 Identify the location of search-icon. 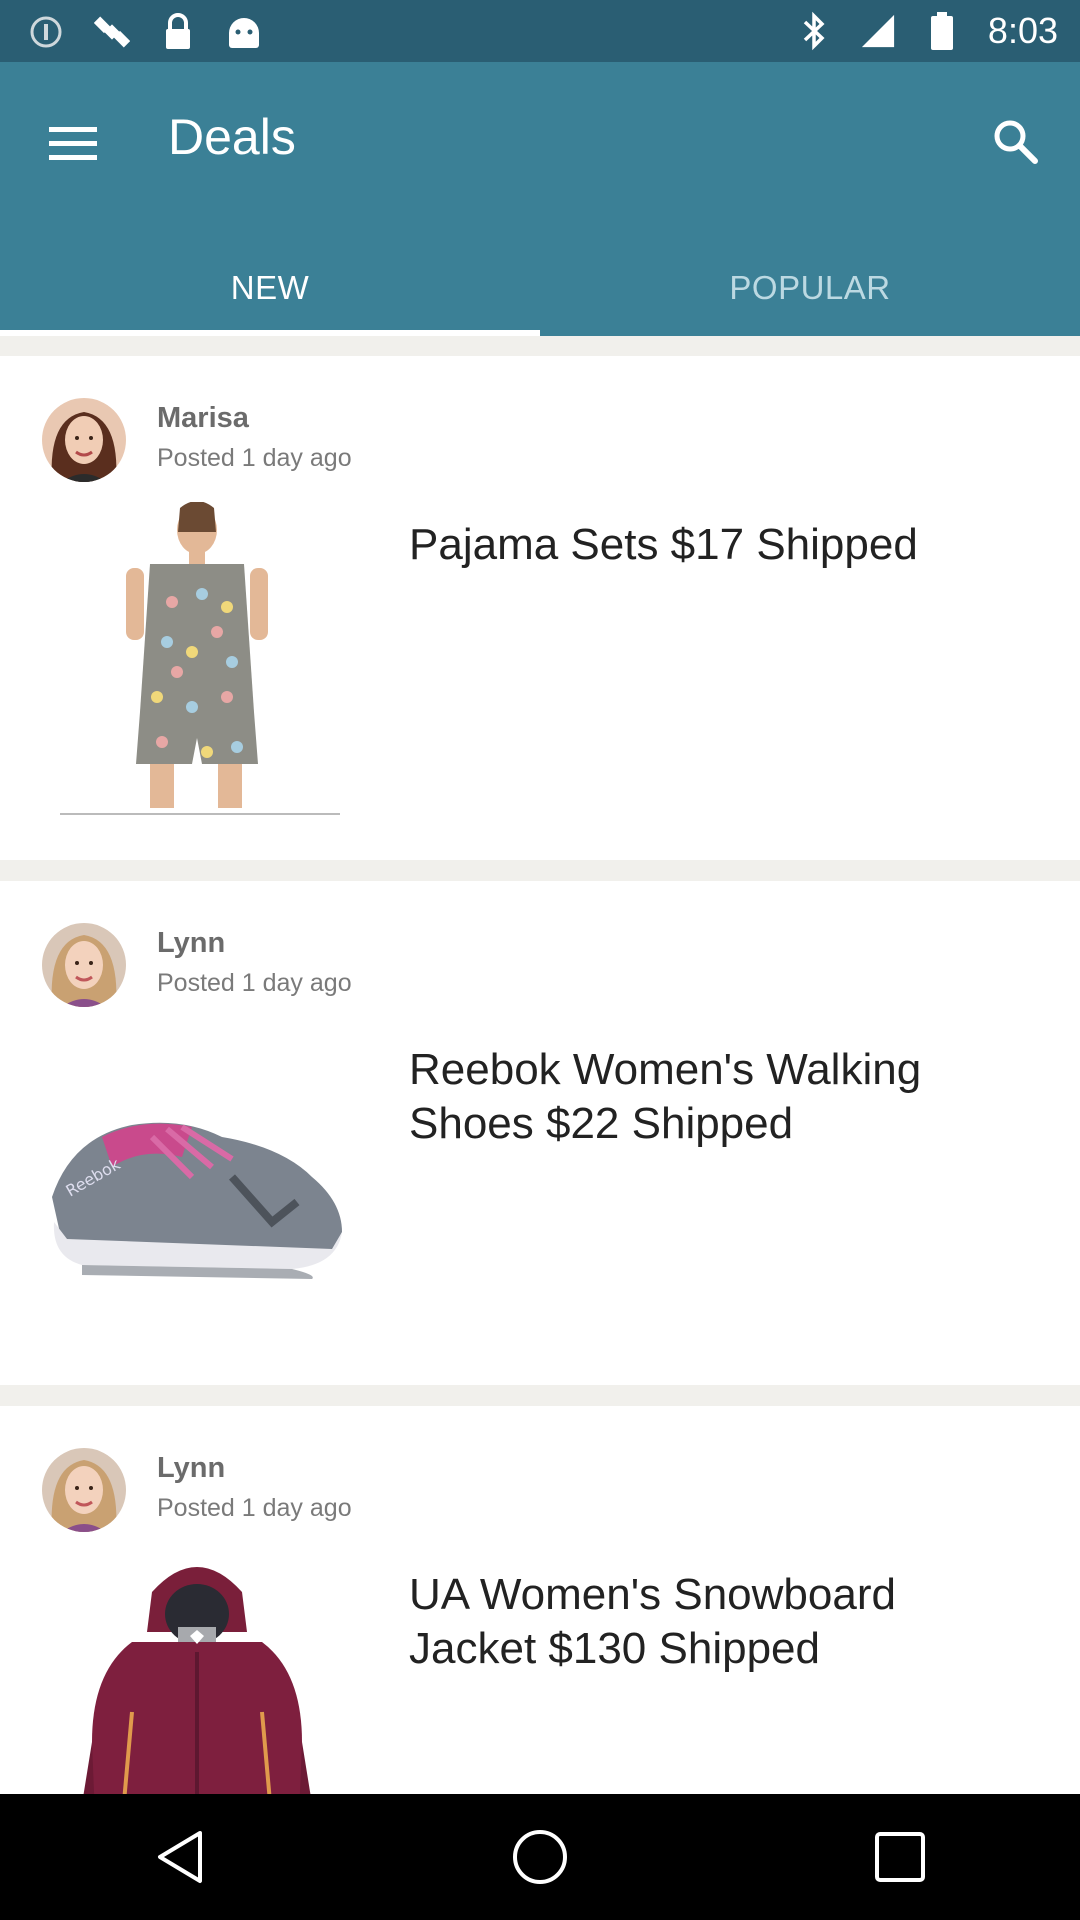
(1015, 141).